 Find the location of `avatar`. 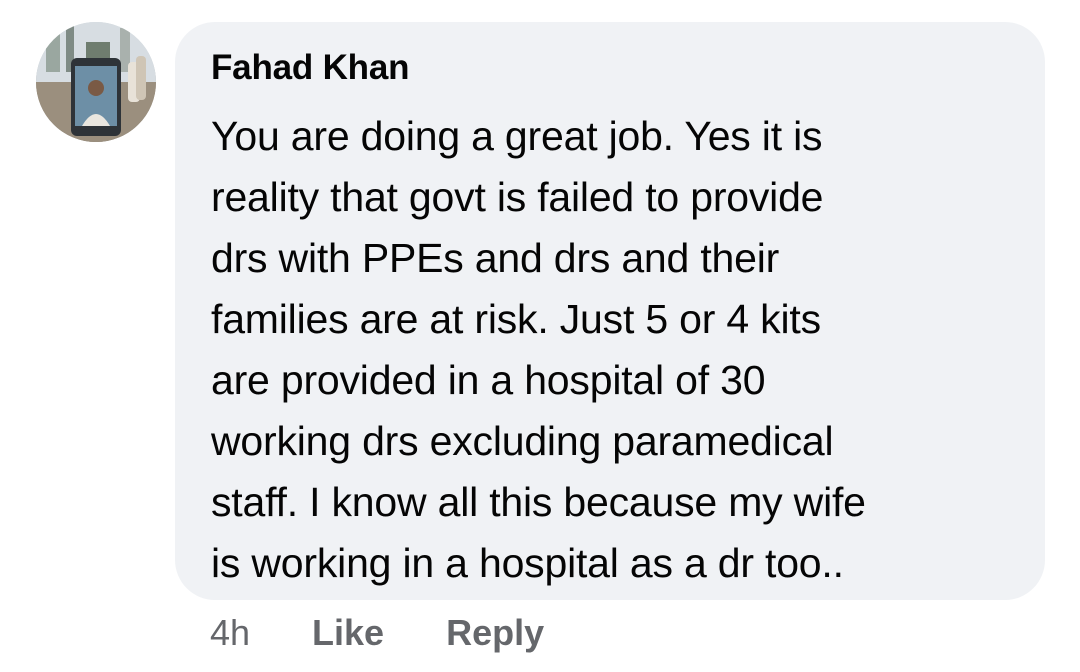

avatar is located at coordinates (96, 82).